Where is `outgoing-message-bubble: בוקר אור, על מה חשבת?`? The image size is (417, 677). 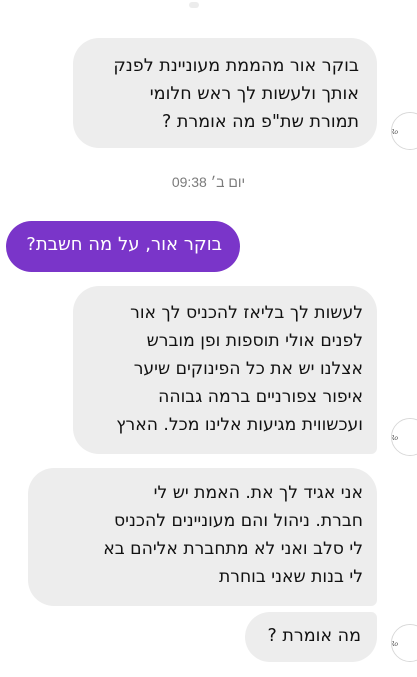 outgoing-message-bubble: בוקר אור, על מה חשבת? is located at coordinates (123, 246).